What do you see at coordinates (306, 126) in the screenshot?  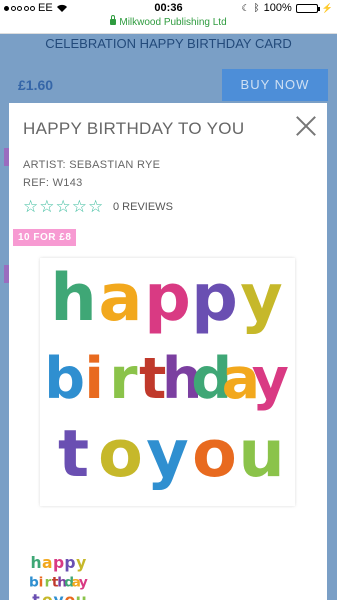 I see `close-icon` at bounding box center [306, 126].